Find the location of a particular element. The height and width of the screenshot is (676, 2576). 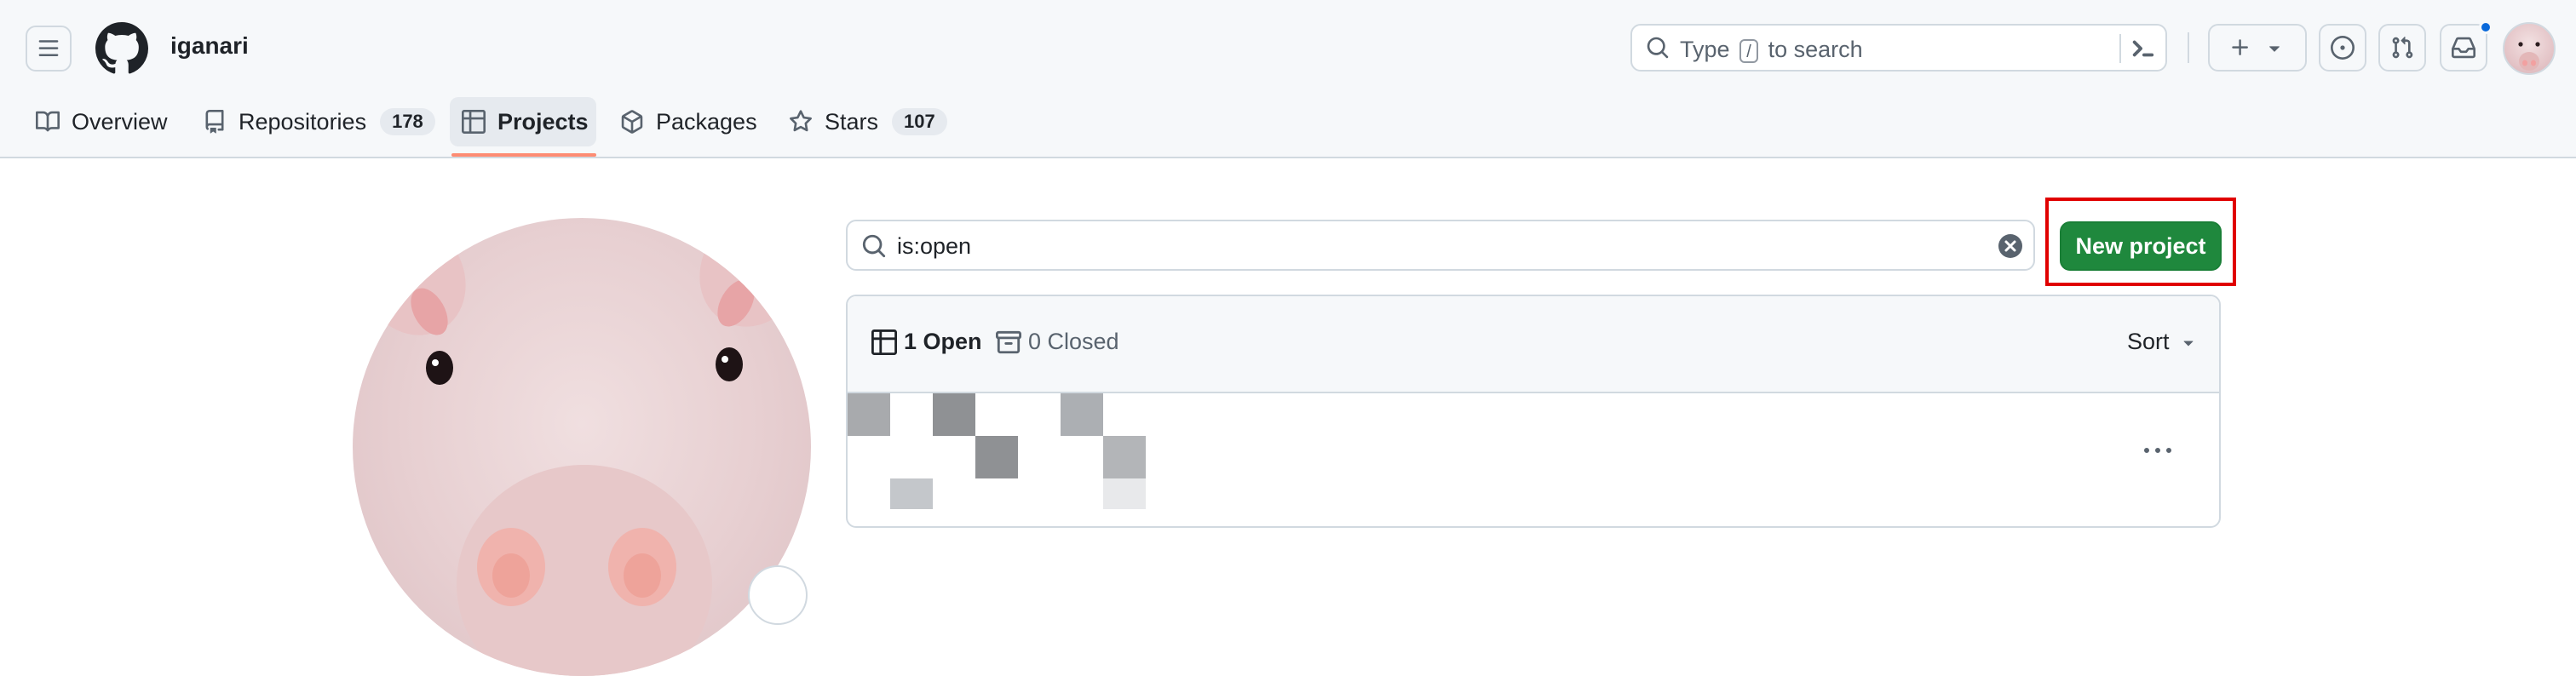

tab-projects-label: Projects is located at coordinates (543, 121).